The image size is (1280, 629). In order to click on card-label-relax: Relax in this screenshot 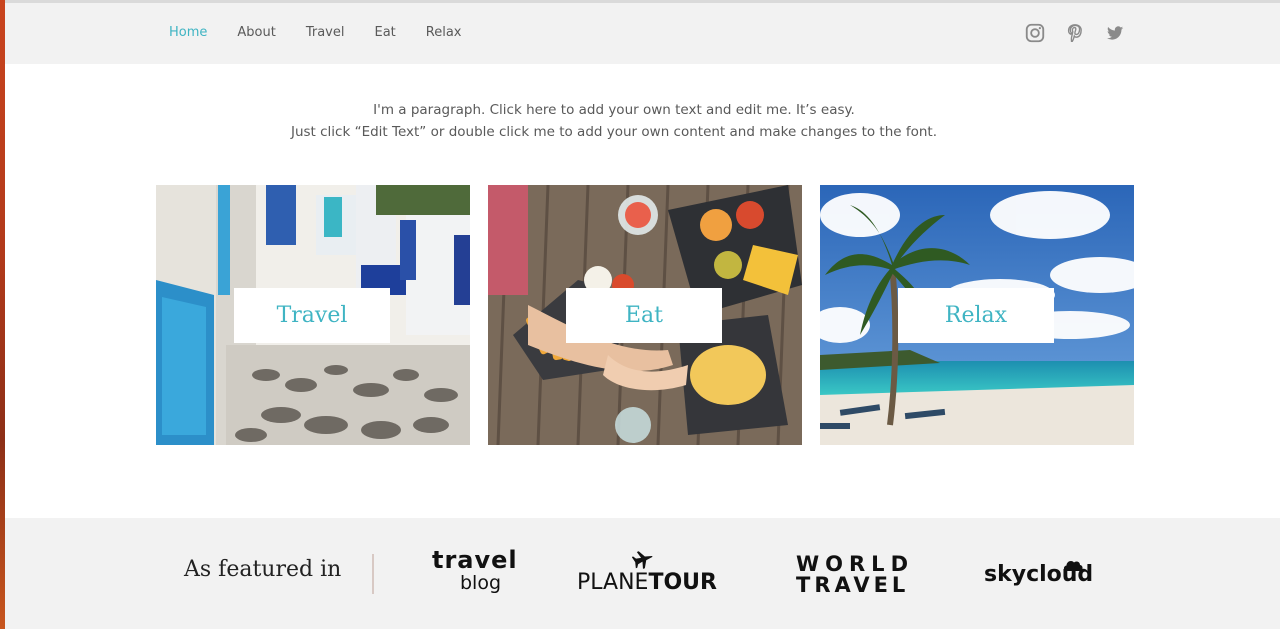, I will do `click(976, 315)`.